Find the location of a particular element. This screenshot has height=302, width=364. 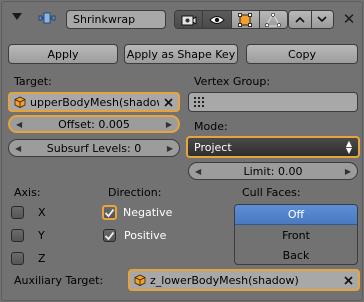

remove-modifier-button: ✕ is located at coordinates (349, 19).